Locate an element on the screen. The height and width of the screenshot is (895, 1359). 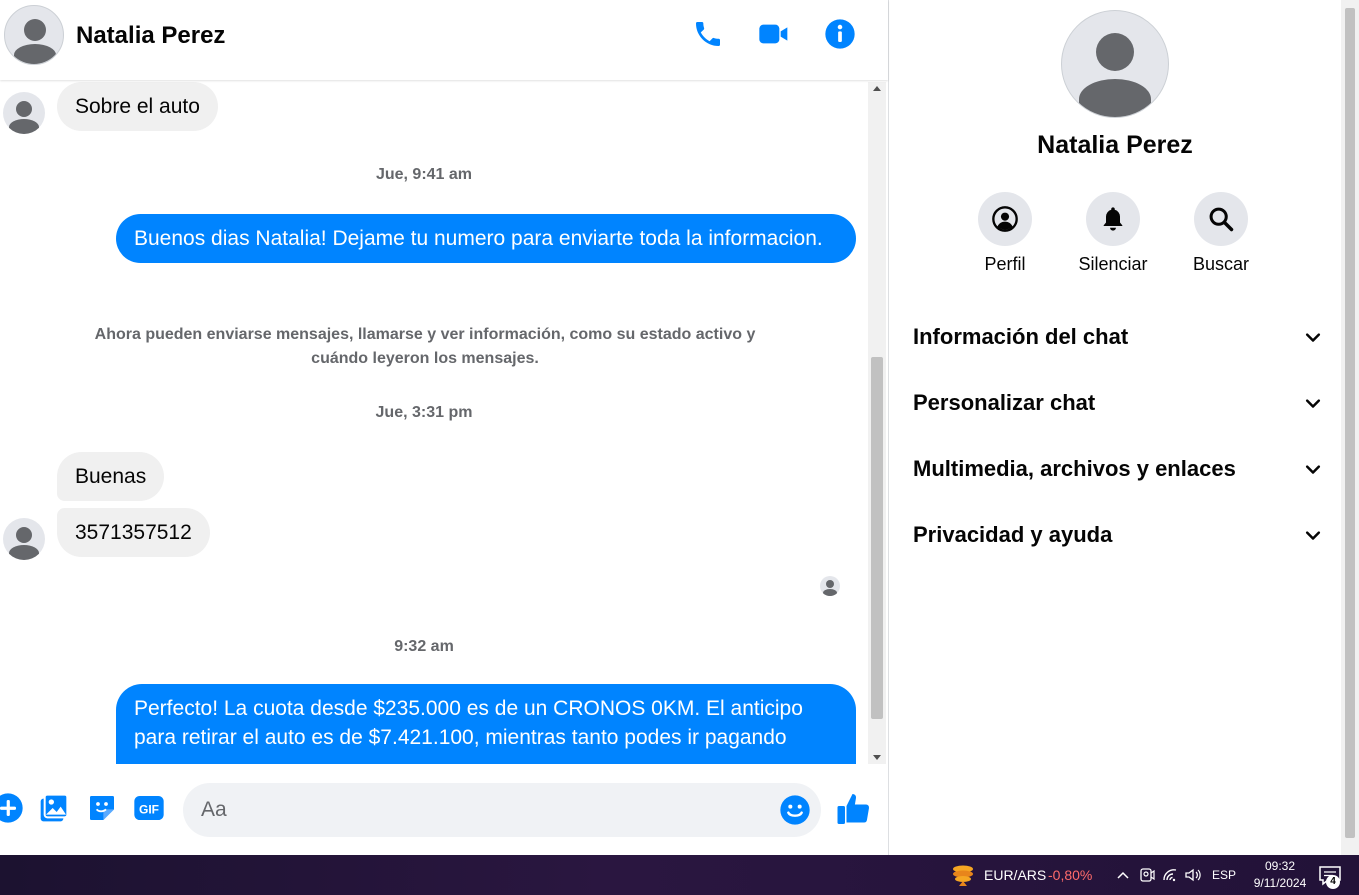
thumbs-up-icon is located at coordinates (854, 809).